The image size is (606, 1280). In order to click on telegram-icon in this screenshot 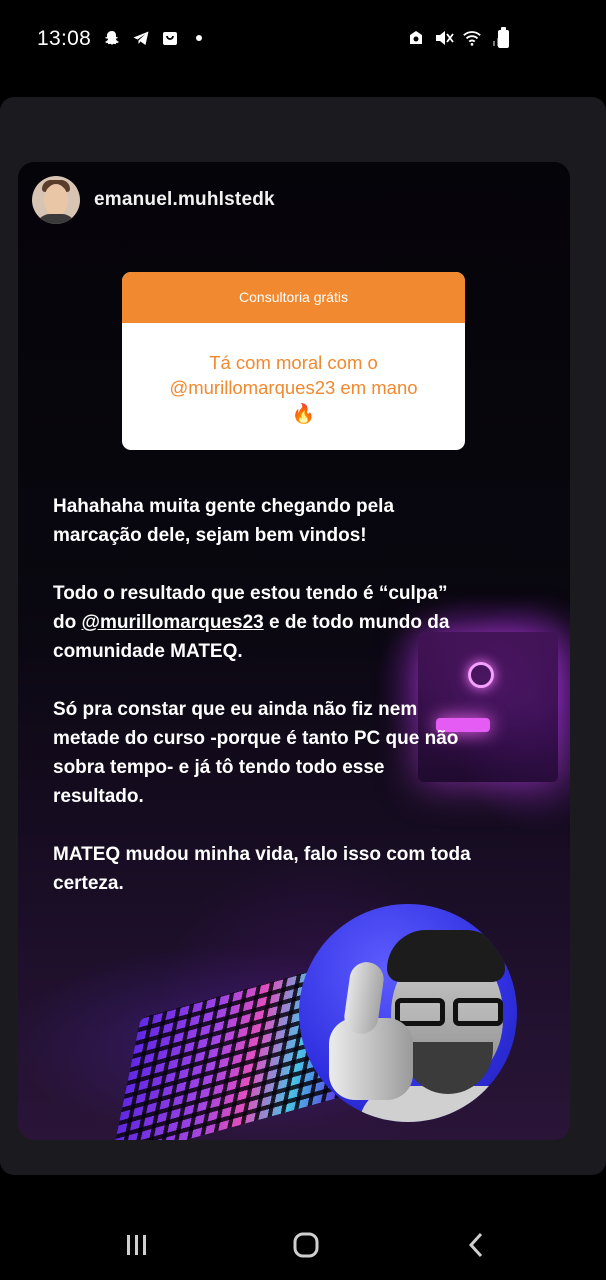, I will do `click(141, 38)`.